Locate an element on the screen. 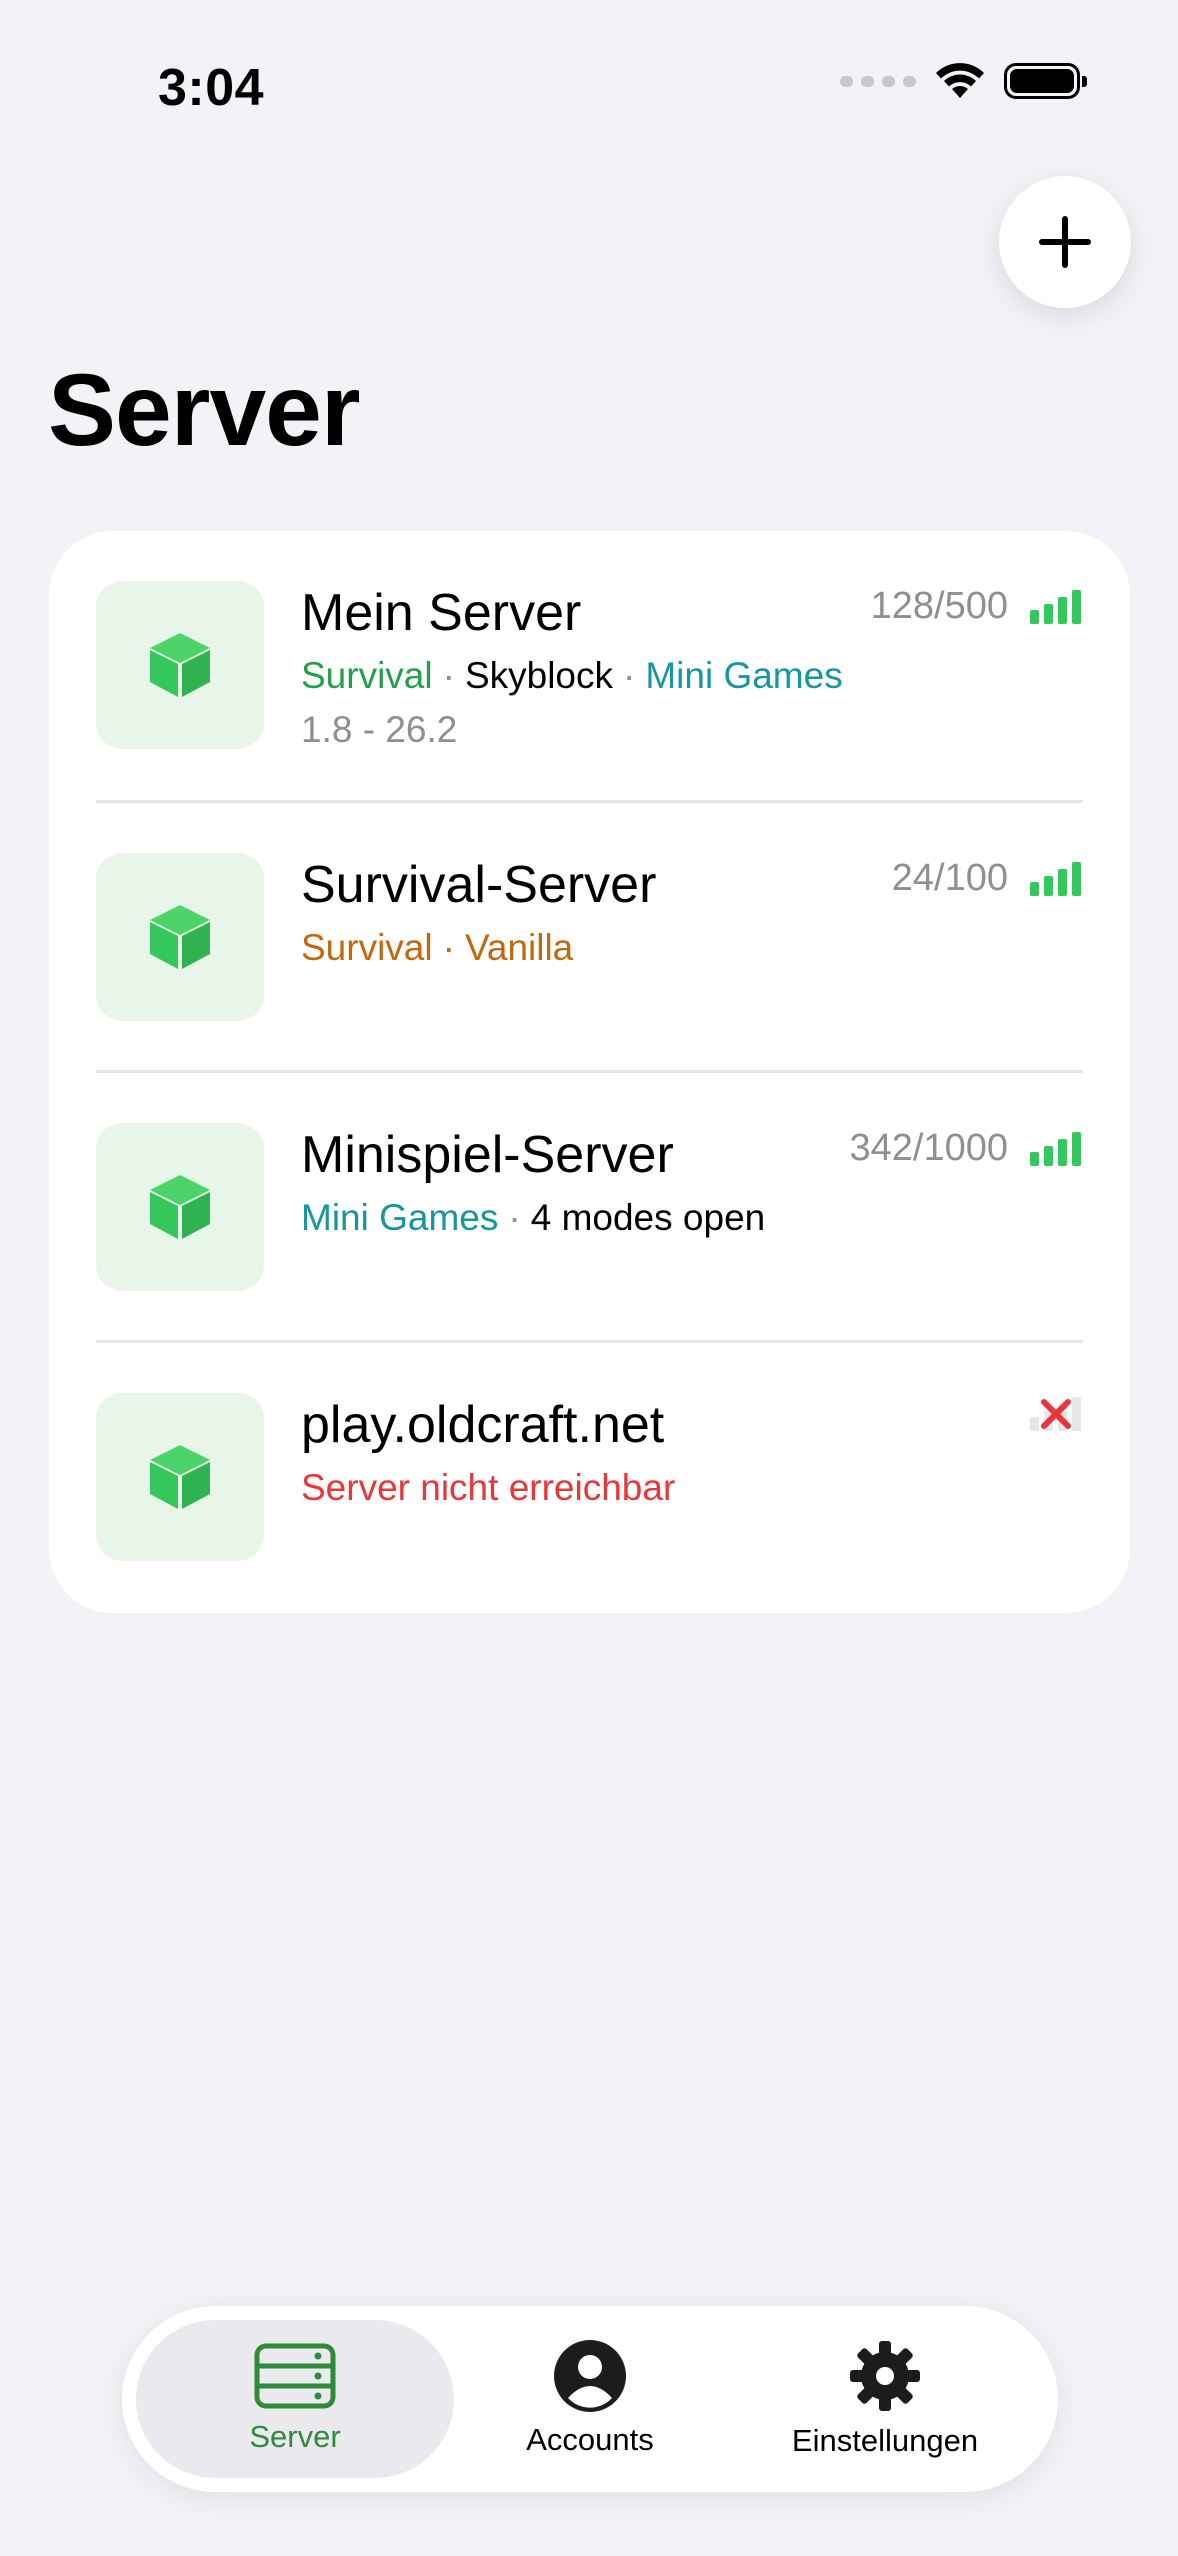  server-status is located at coordinates (1056, 1414).